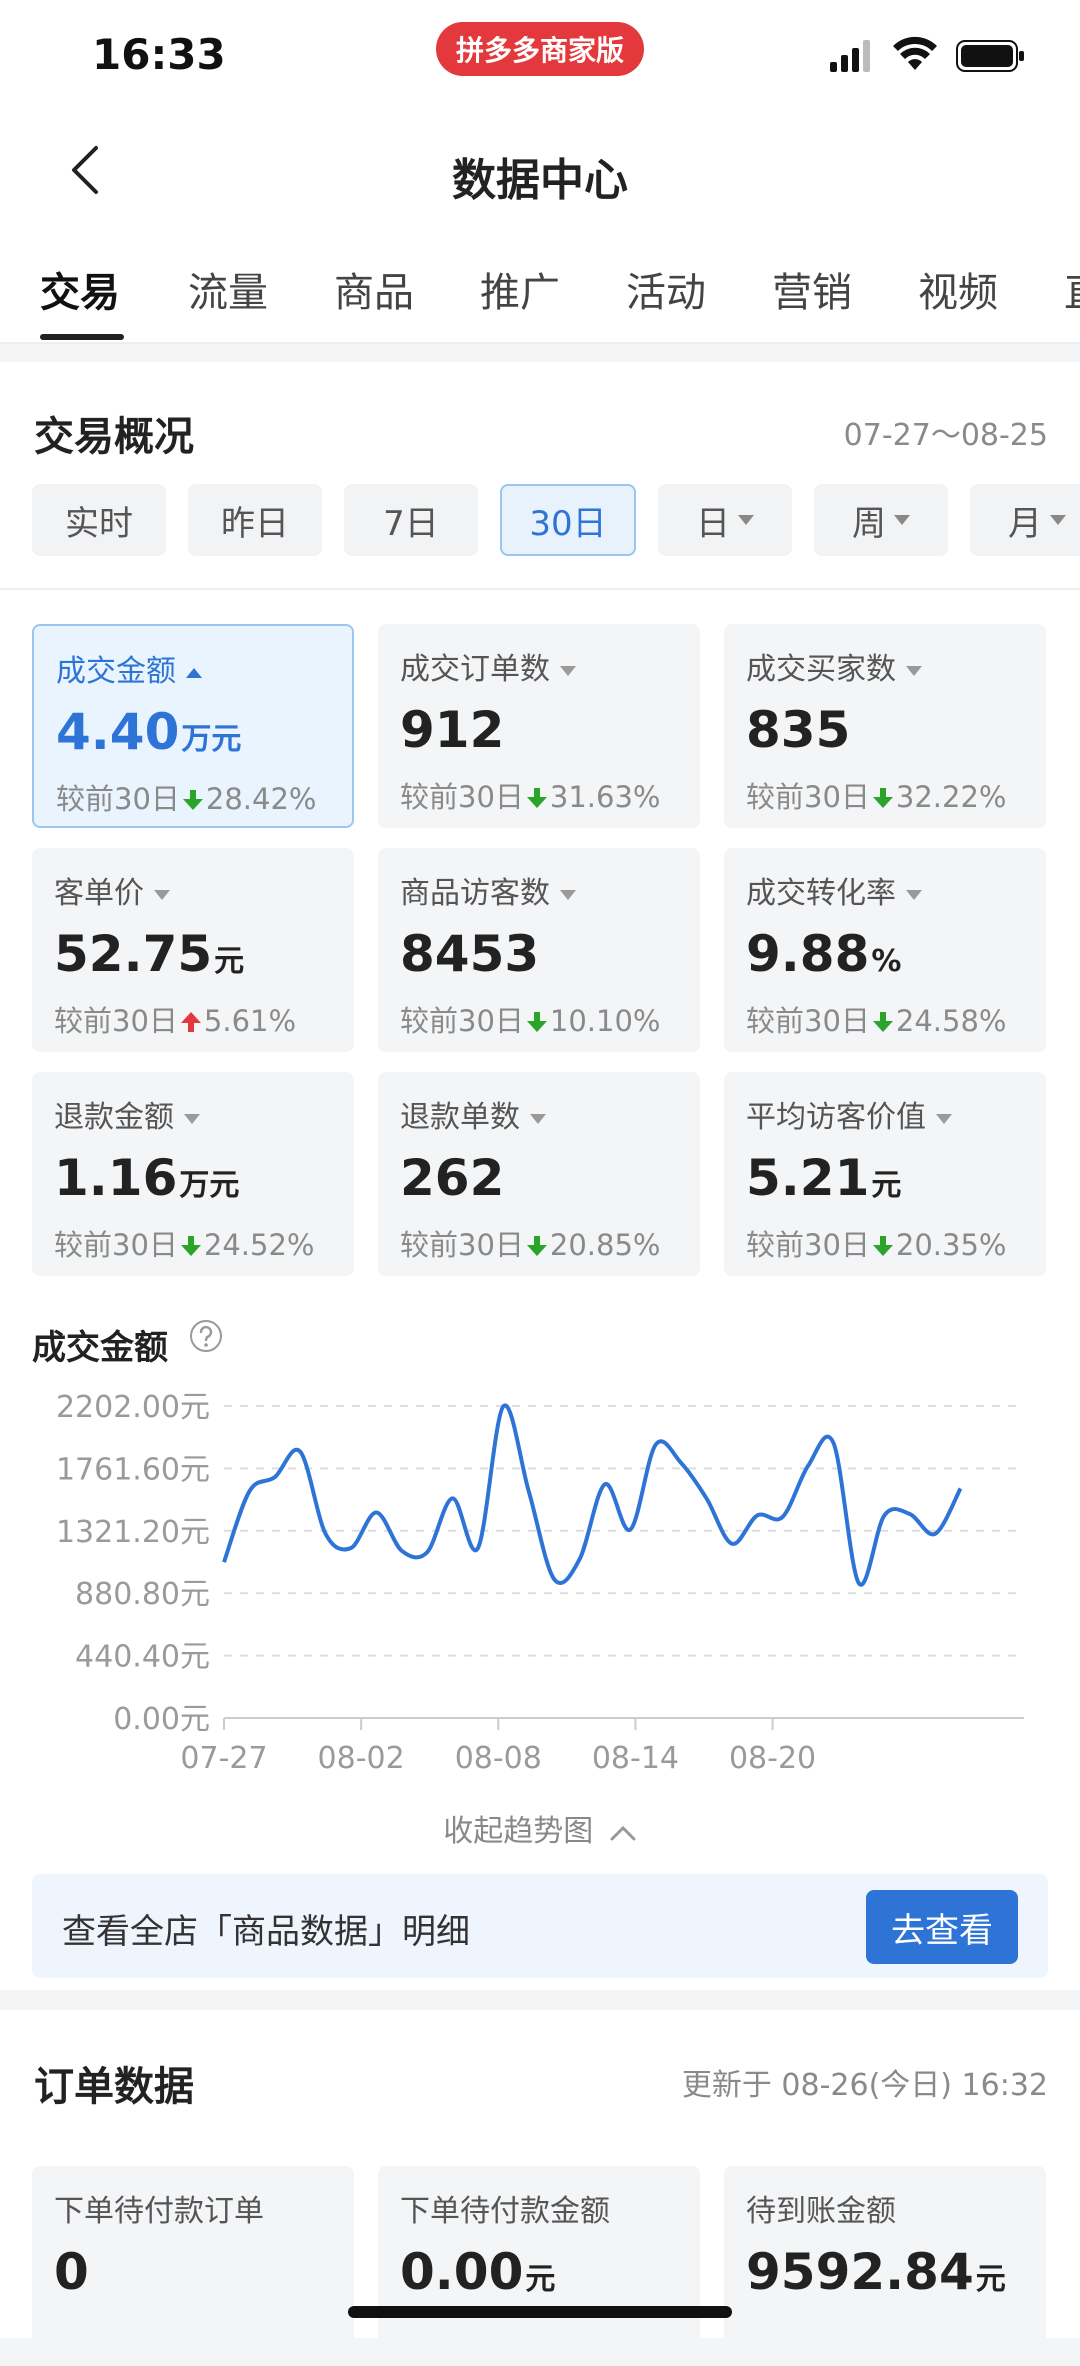  I want to click on period-month-select: 月, so click(1025, 520).